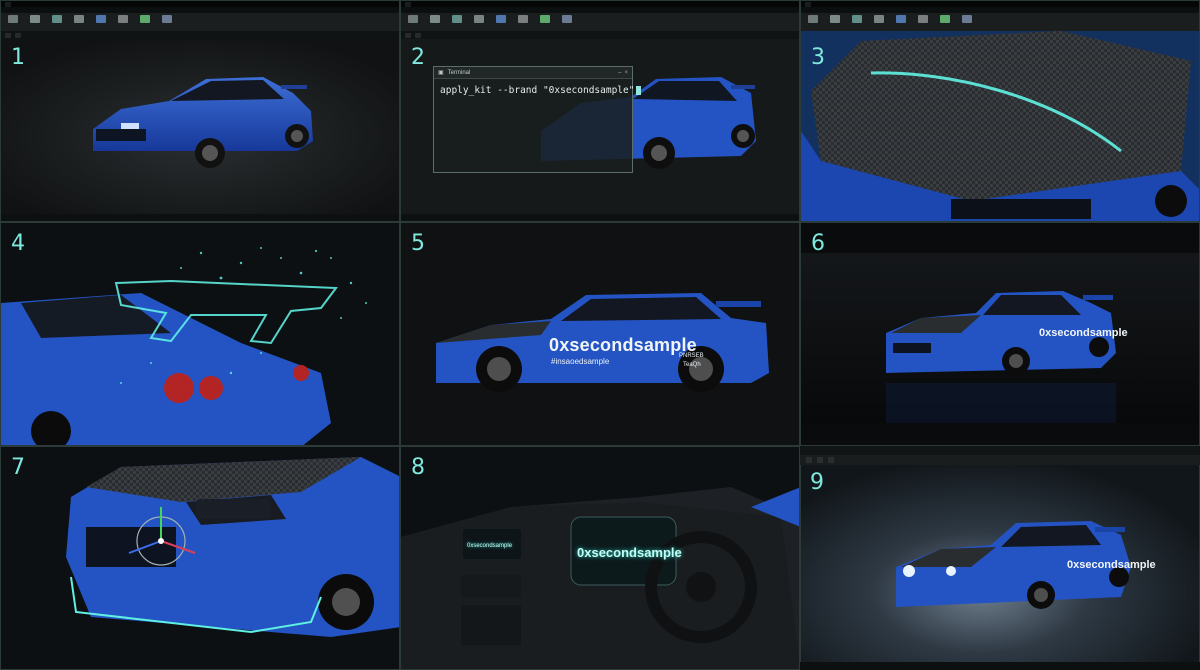  I want to click on panel-number: 7, so click(18, 467).